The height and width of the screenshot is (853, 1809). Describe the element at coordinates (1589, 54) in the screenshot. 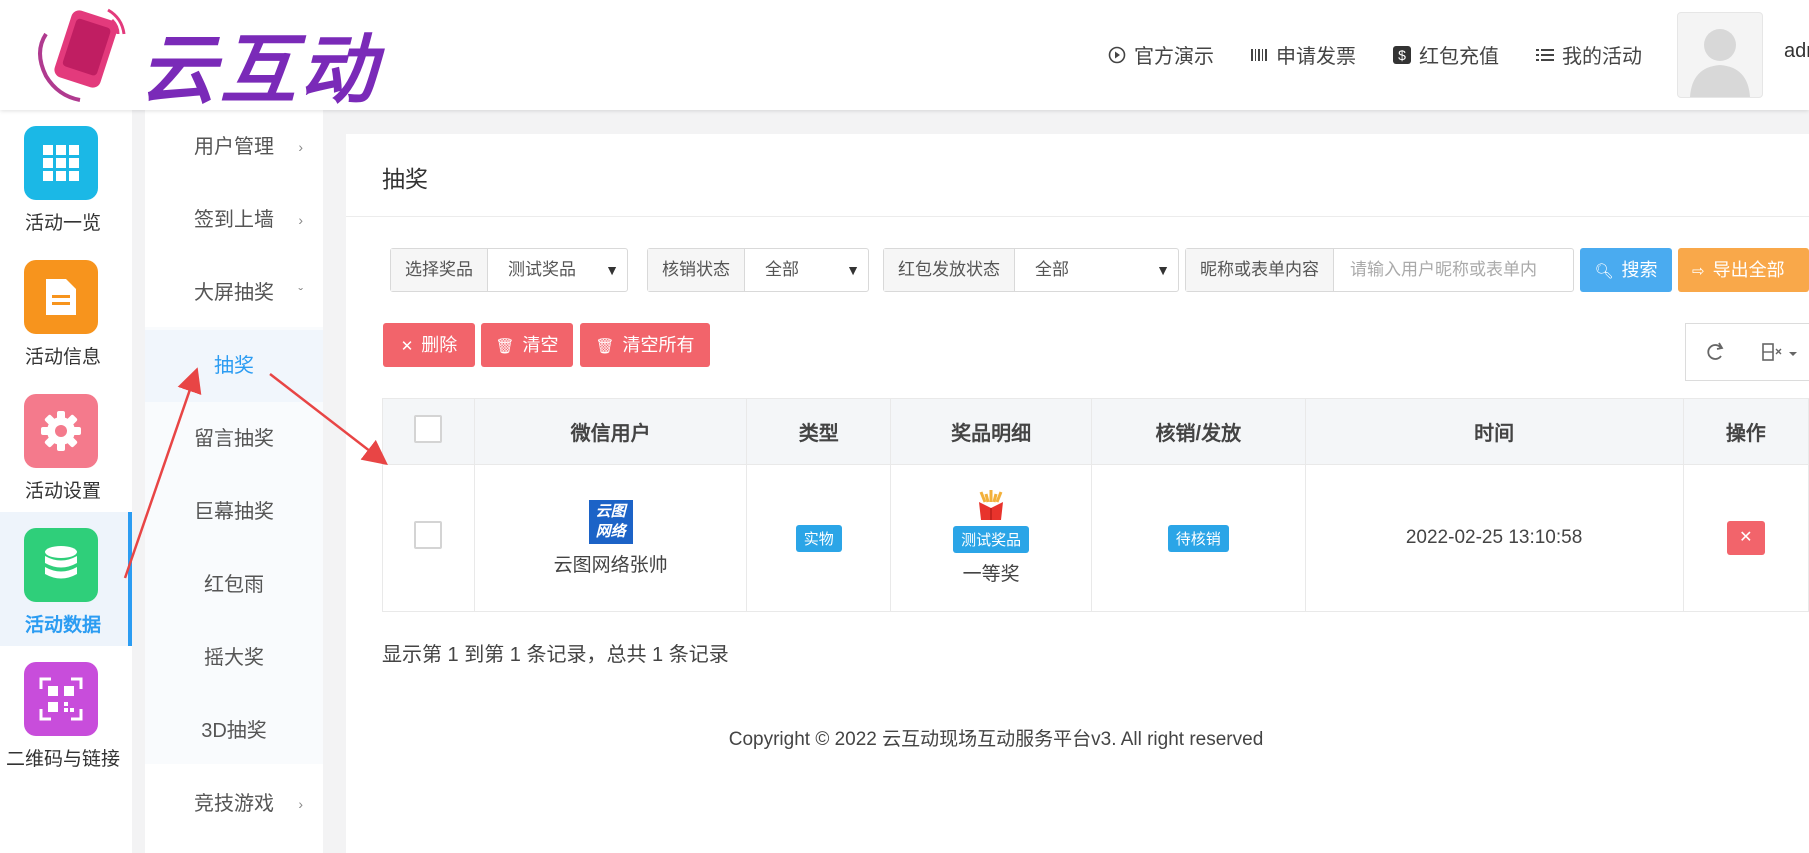

I see `nav-my-activities: 我的活动` at that location.